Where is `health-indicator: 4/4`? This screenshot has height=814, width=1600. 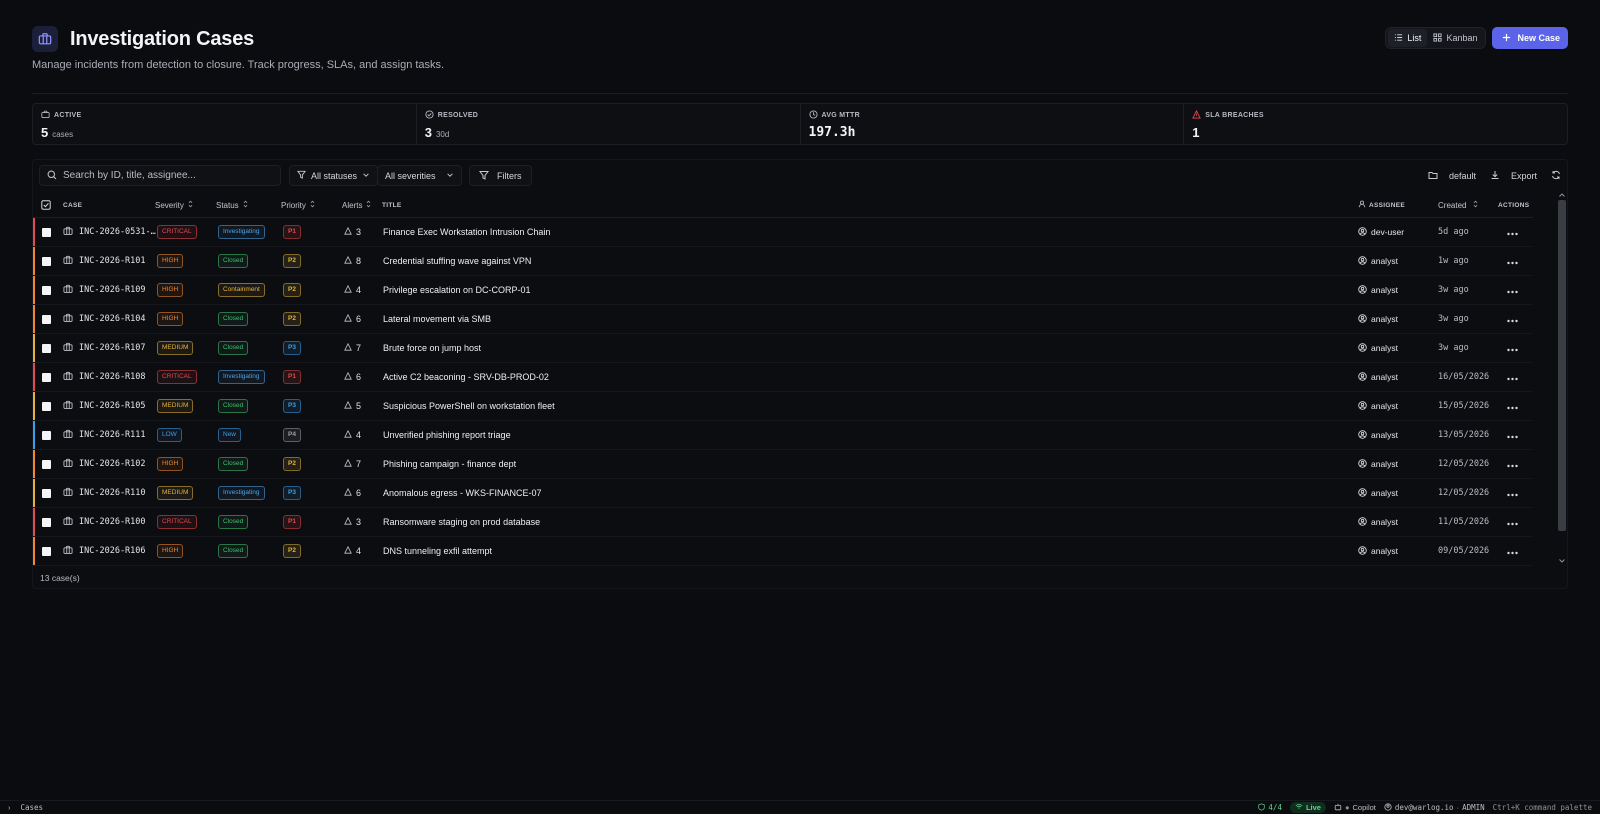 health-indicator: 4/4 is located at coordinates (1270, 807).